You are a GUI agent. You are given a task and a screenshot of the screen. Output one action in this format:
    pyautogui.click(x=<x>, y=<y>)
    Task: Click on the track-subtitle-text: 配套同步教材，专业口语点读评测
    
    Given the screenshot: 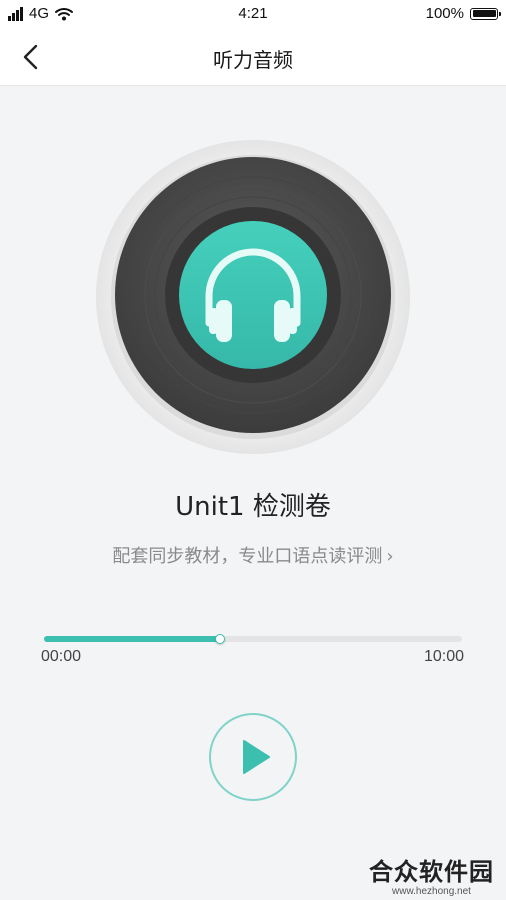 What is the action you would take?
    pyautogui.click(x=247, y=556)
    